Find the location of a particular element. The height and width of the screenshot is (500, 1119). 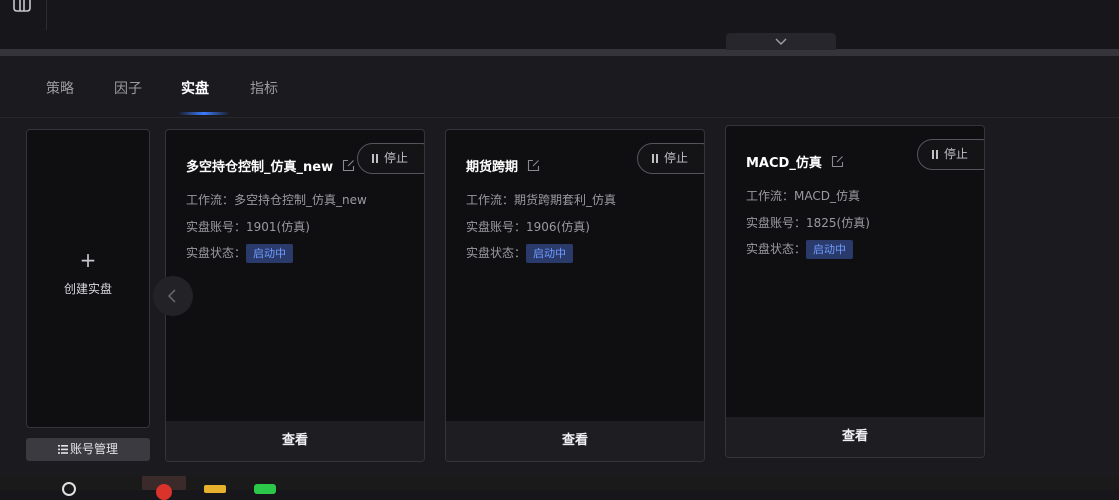

account-row: 实盘账号：1825(仿真) is located at coordinates (808, 222).